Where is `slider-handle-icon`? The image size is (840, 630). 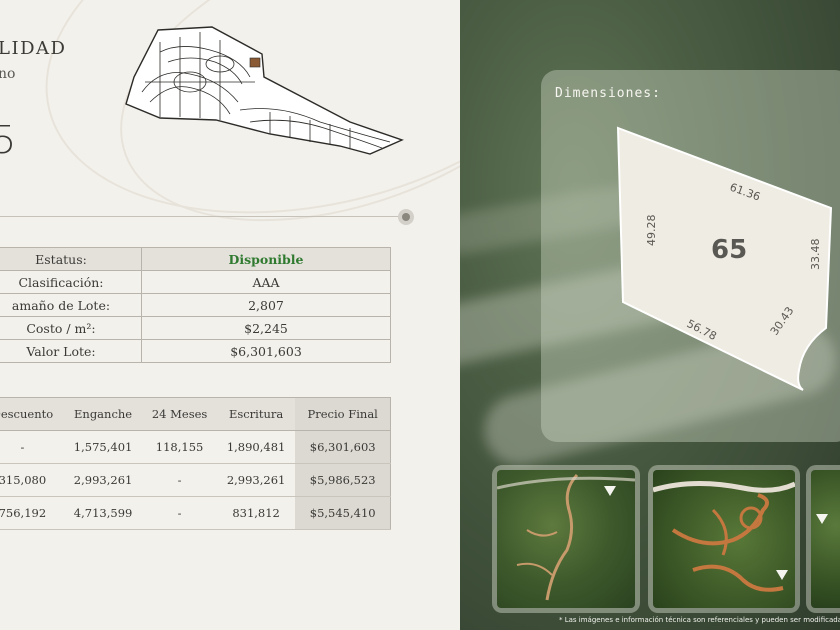
slider-handle-icon is located at coordinates (406, 217).